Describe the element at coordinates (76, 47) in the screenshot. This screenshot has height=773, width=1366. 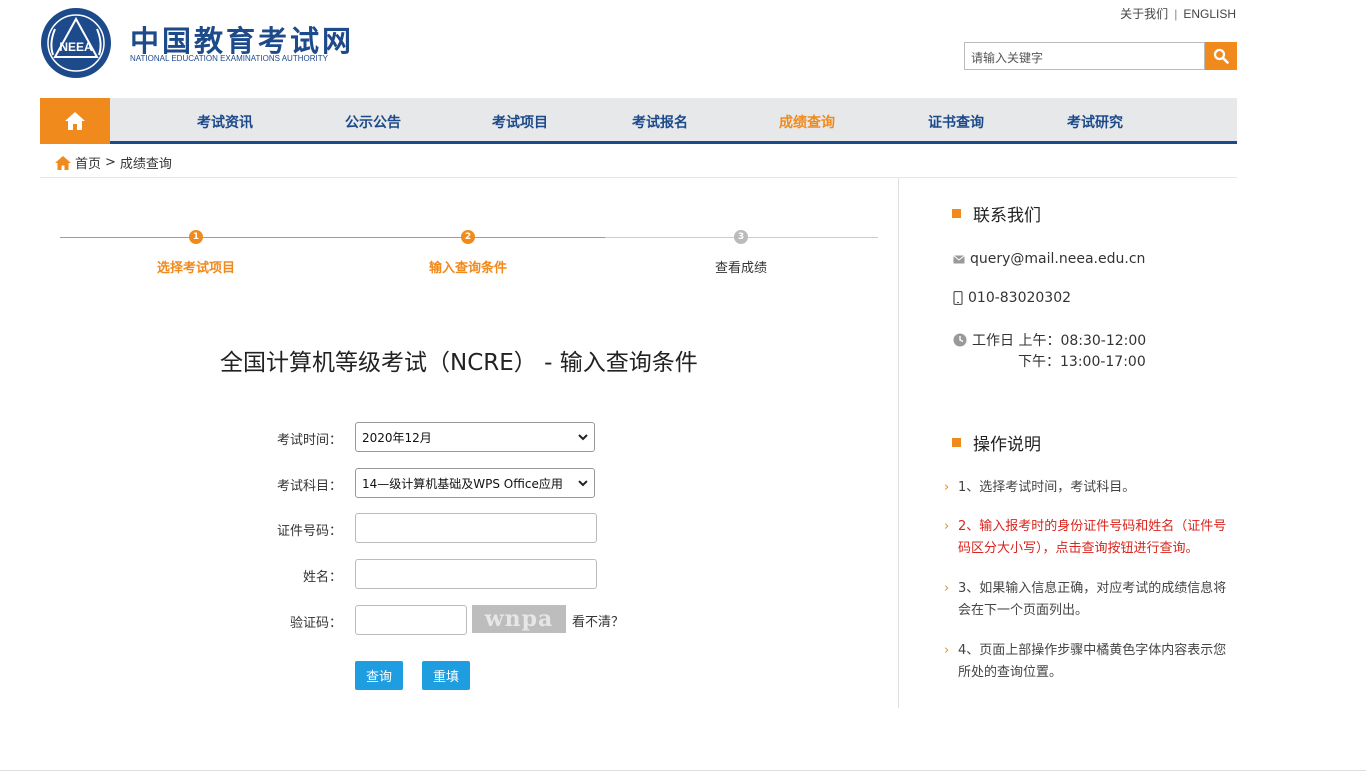
I see `logo-seal-text: NEEA` at that location.